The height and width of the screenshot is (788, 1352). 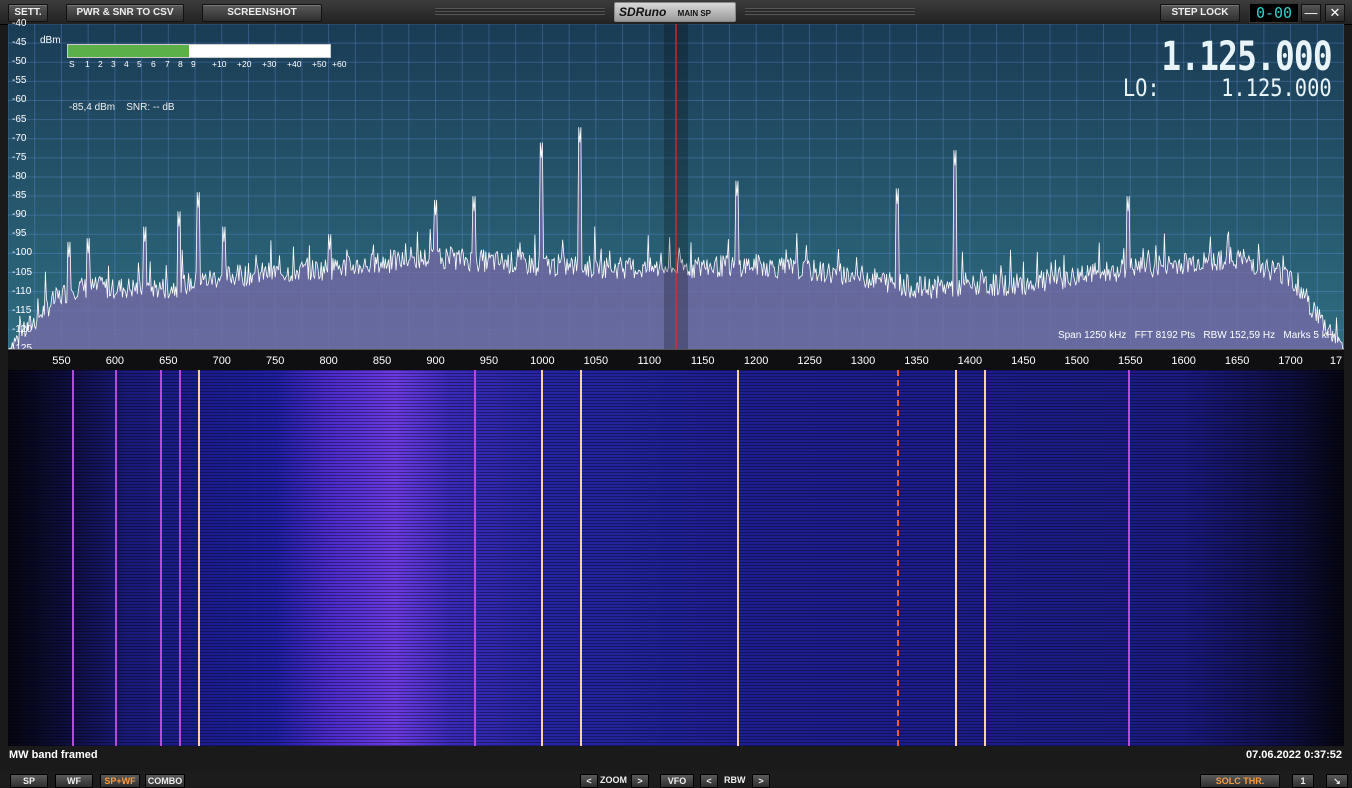 I want to click on s-meter-tick: 5, so click(x=139, y=64).